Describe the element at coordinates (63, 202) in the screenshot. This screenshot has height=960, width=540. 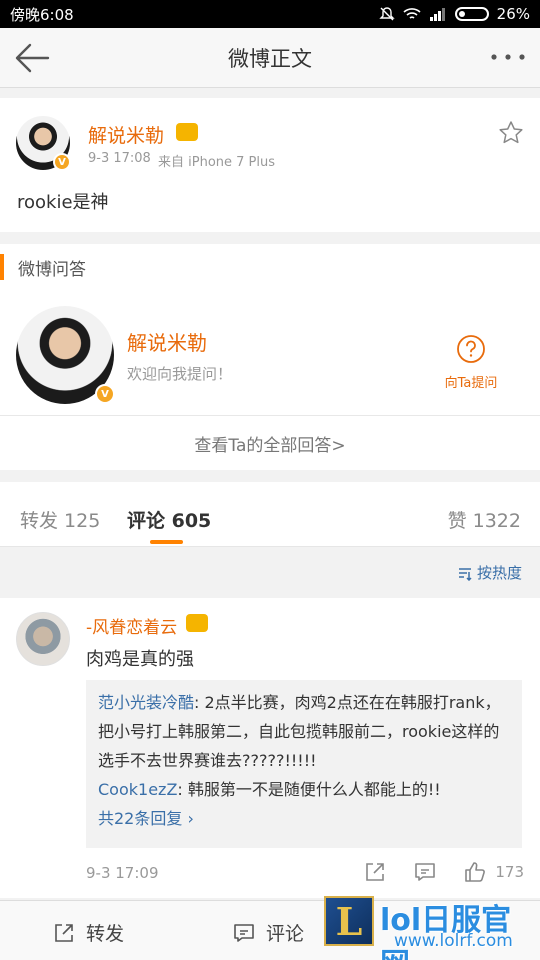
I see `post-text: rookie是神` at that location.